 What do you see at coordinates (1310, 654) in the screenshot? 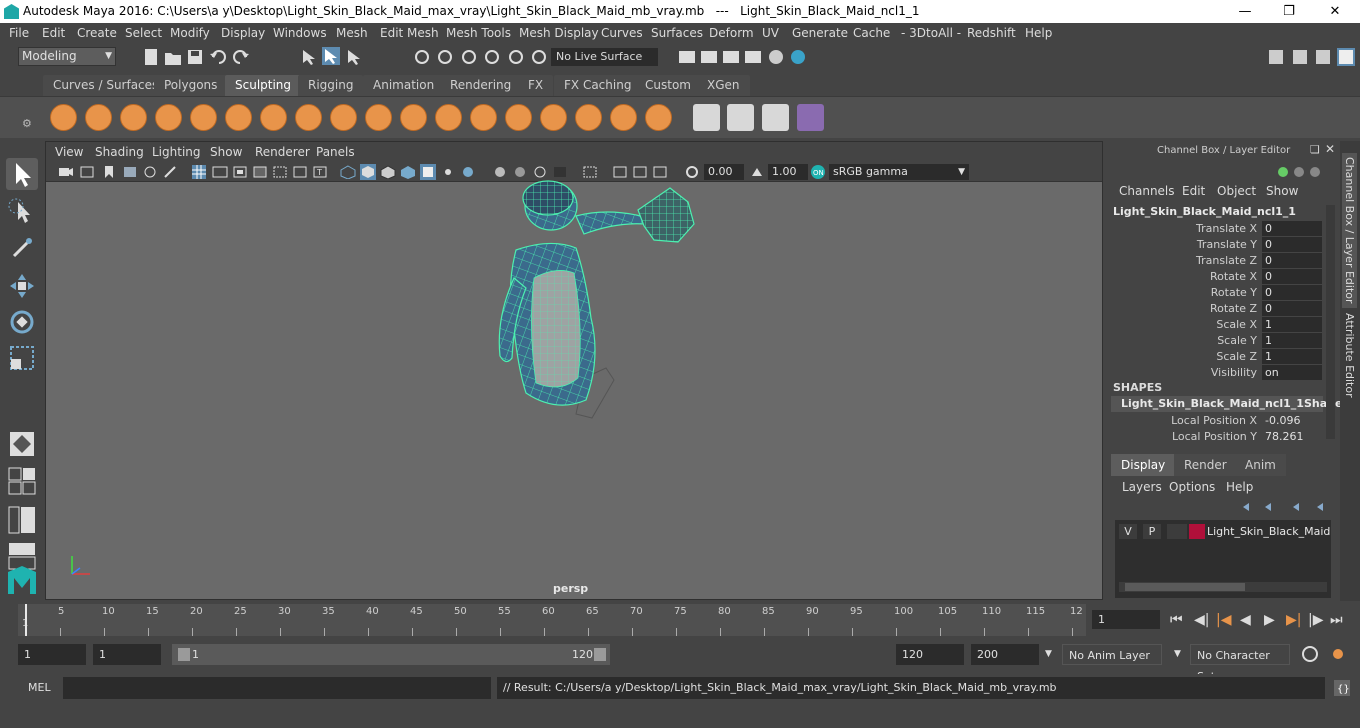
I see `auto-key-icon` at bounding box center [1310, 654].